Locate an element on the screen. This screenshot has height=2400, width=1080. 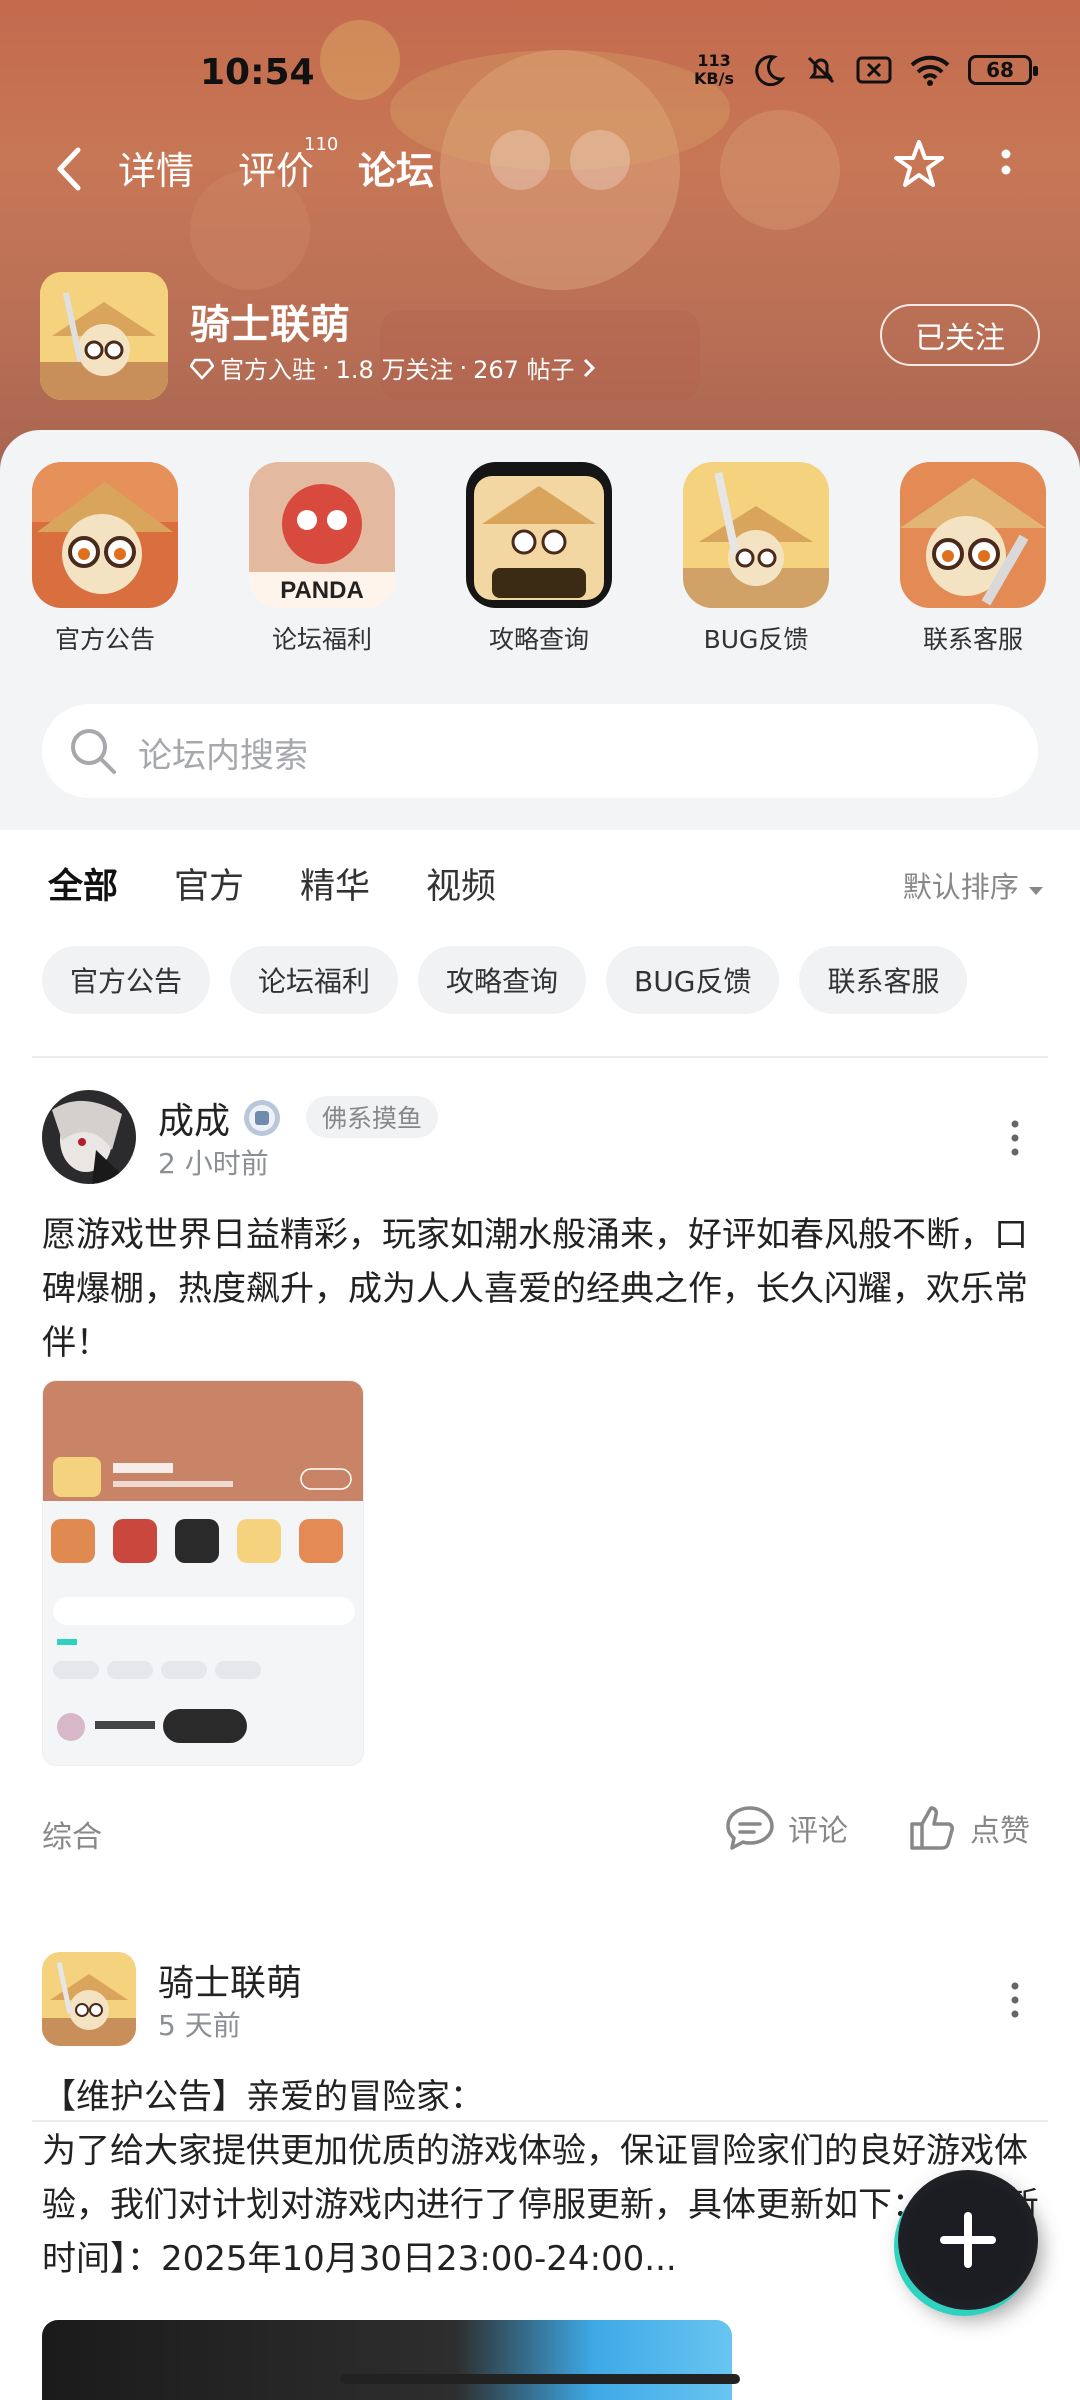
feed-tab-official: 官方 is located at coordinates (209, 883).